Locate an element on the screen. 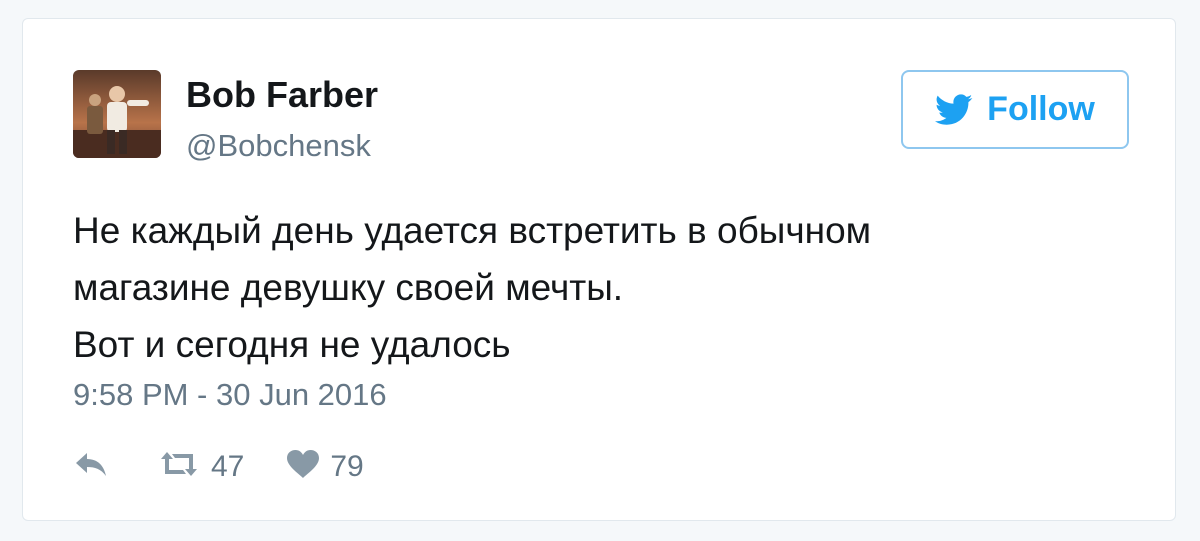  reply-button is located at coordinates (91, 466).